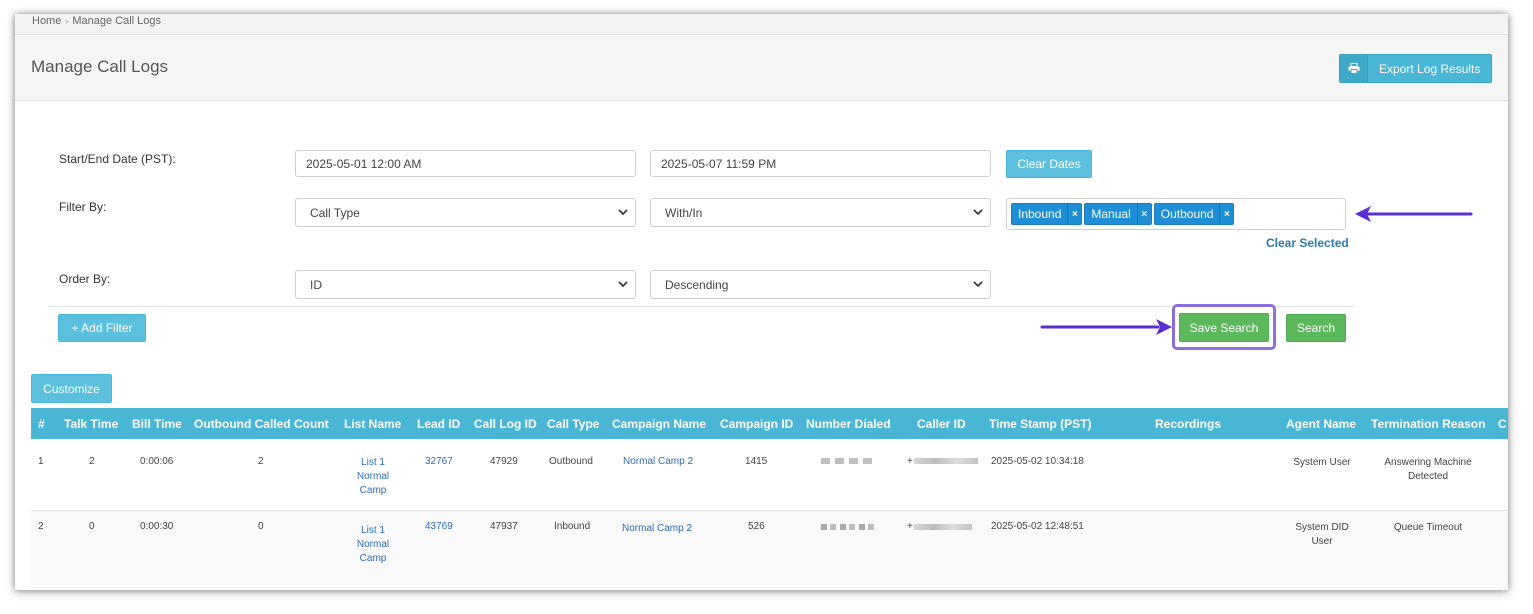 This screenshot has height=614, width=1533. Describe the element at coordinates (1040, 424) in the screenshot. I see `column-header: Time Stamp (PST)` at that location.